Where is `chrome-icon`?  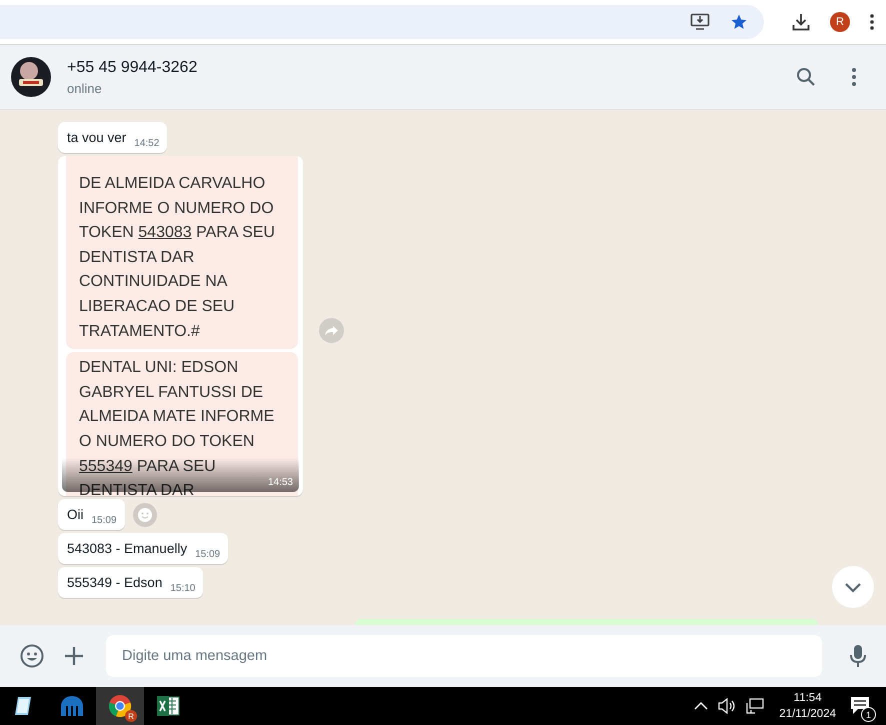 chrome-icon is located at coordinates (120, 706).